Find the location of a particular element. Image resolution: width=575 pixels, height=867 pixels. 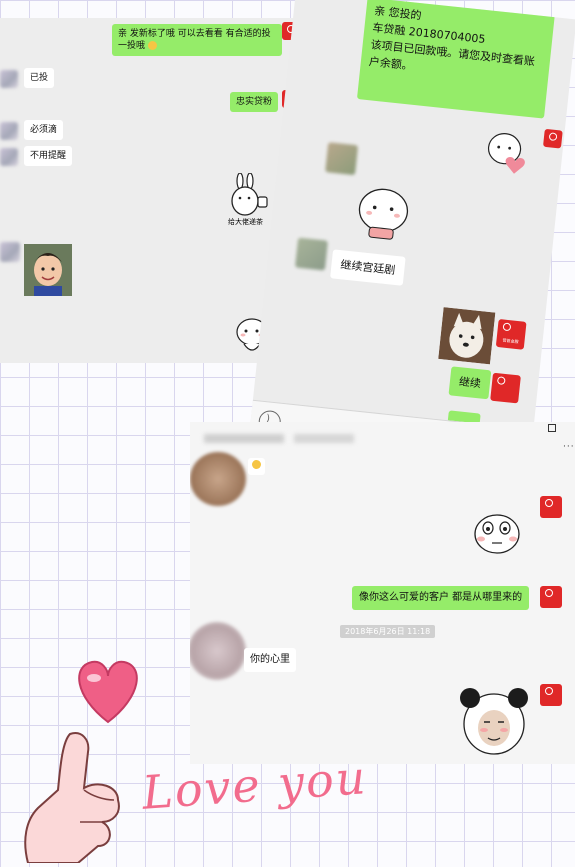

message-text: 必须滴 is located at coordinates (44, 130).